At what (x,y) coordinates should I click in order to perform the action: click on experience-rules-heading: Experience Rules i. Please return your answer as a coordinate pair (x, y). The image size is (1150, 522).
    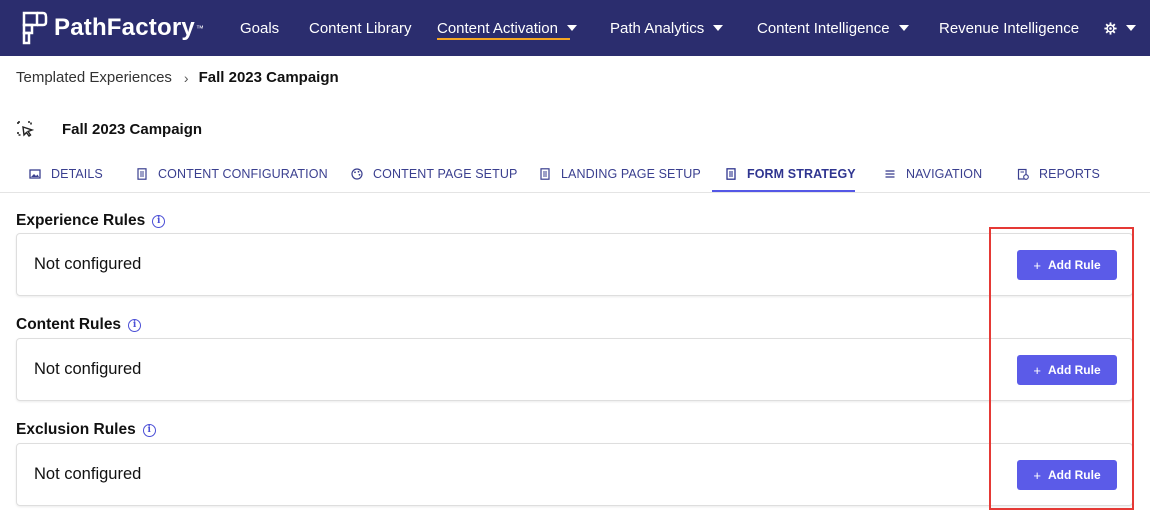
    Looking at the image, I should click on (91, 221).